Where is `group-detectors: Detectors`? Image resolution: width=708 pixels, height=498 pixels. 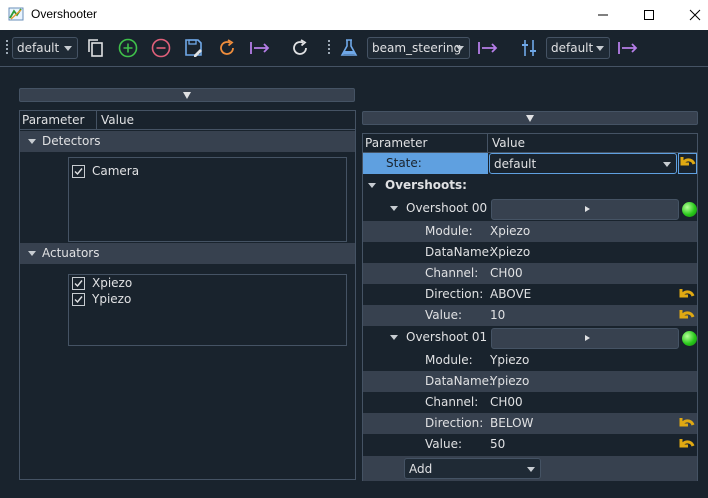 group-detectors: Detectors is located at coordinates (187, 141).